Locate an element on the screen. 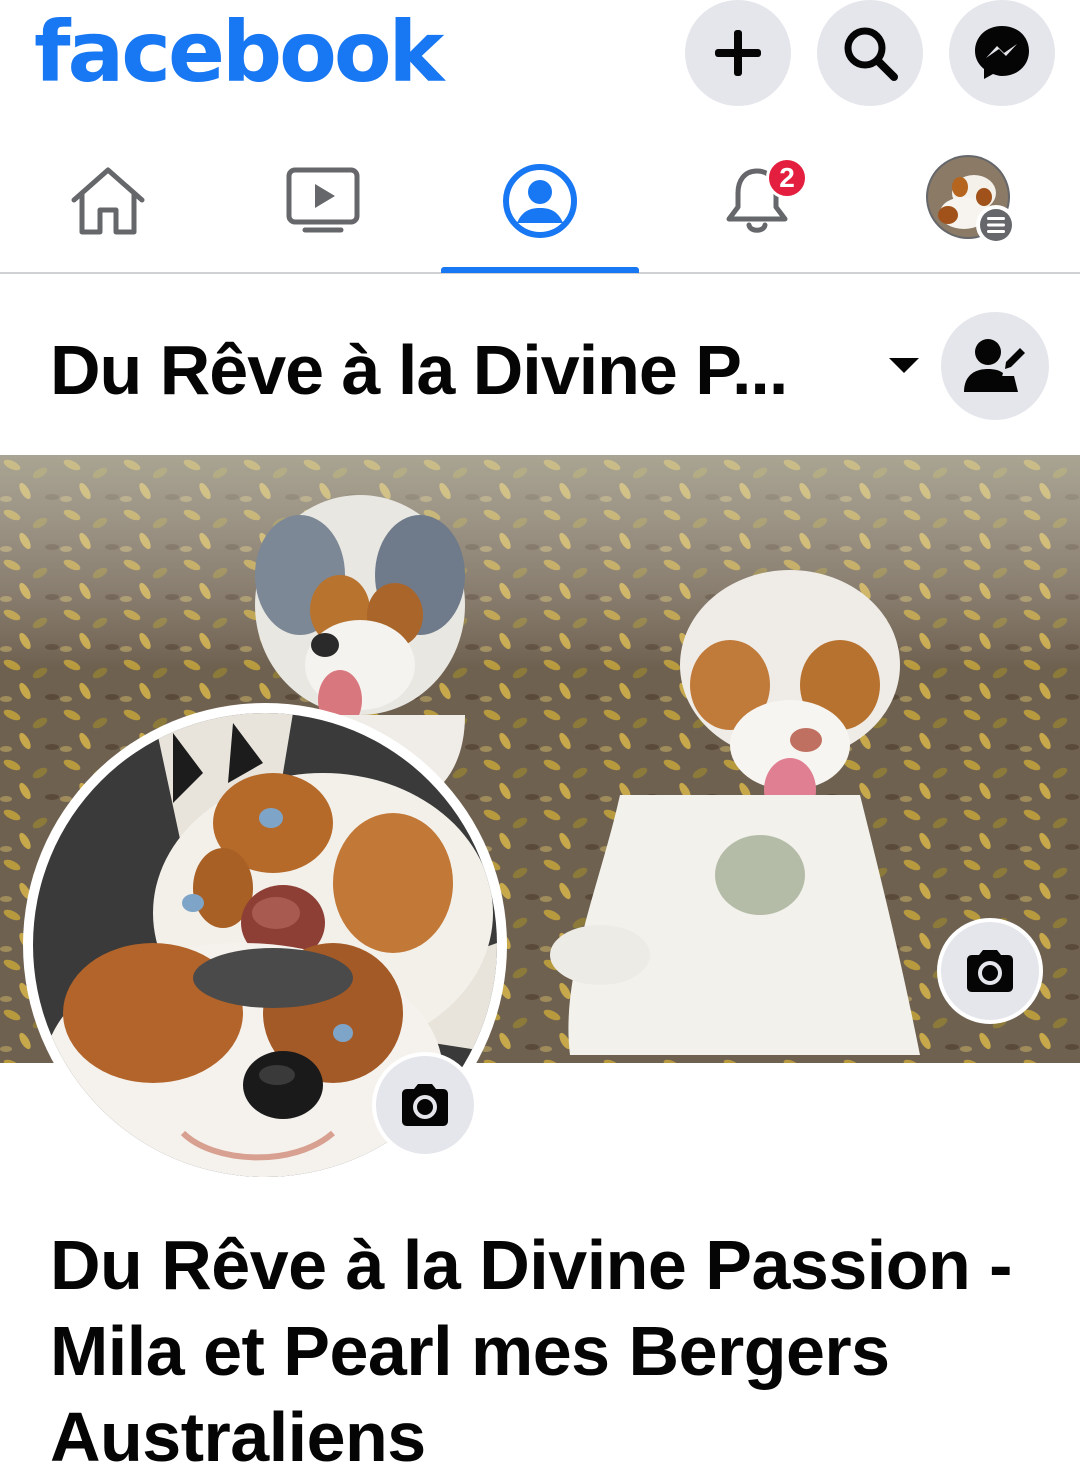 Image resolution: width=1080 pixels, height=1475 pixels. switch-profile-button is located at coordinates (995, 366).